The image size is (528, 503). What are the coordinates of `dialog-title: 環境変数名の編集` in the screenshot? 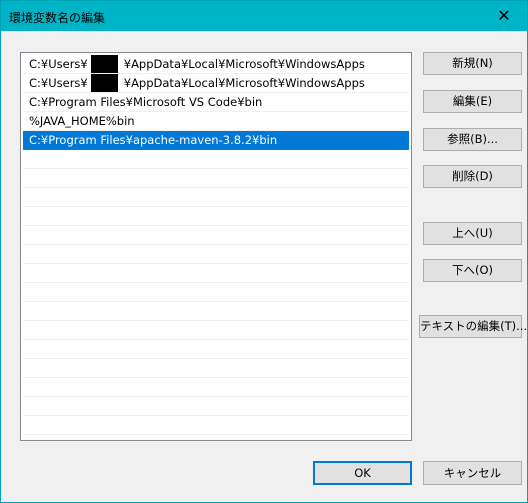 It's located at (57, 18).